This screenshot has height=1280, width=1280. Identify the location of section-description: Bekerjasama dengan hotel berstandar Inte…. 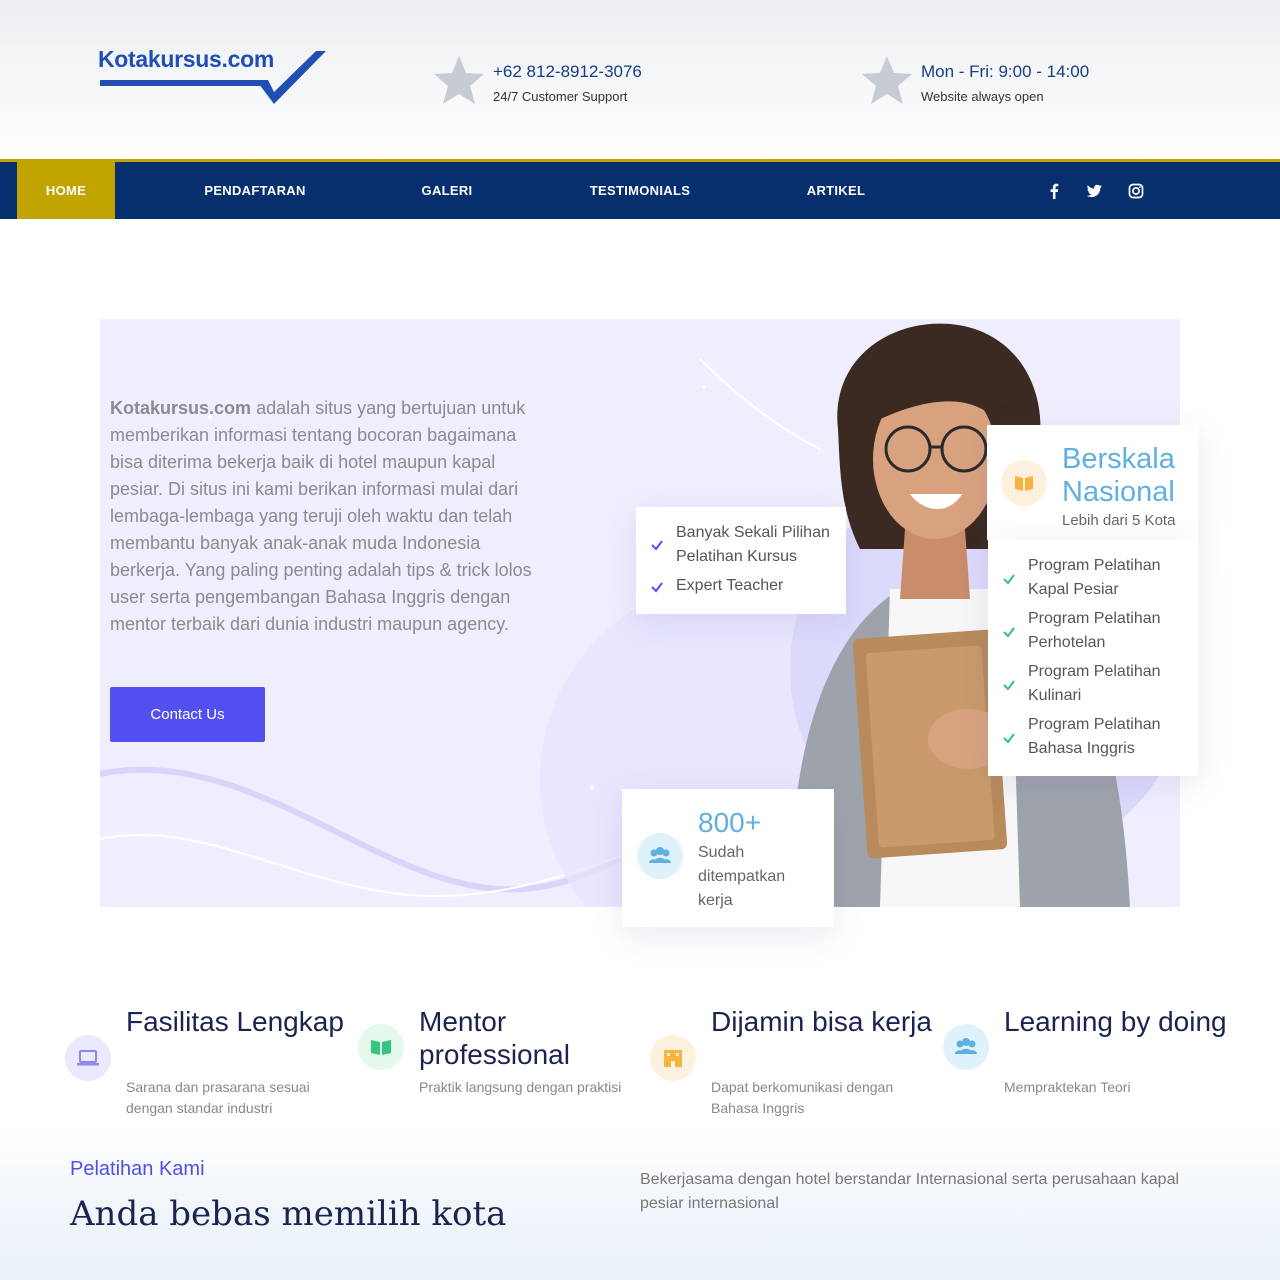
(910, 1191).